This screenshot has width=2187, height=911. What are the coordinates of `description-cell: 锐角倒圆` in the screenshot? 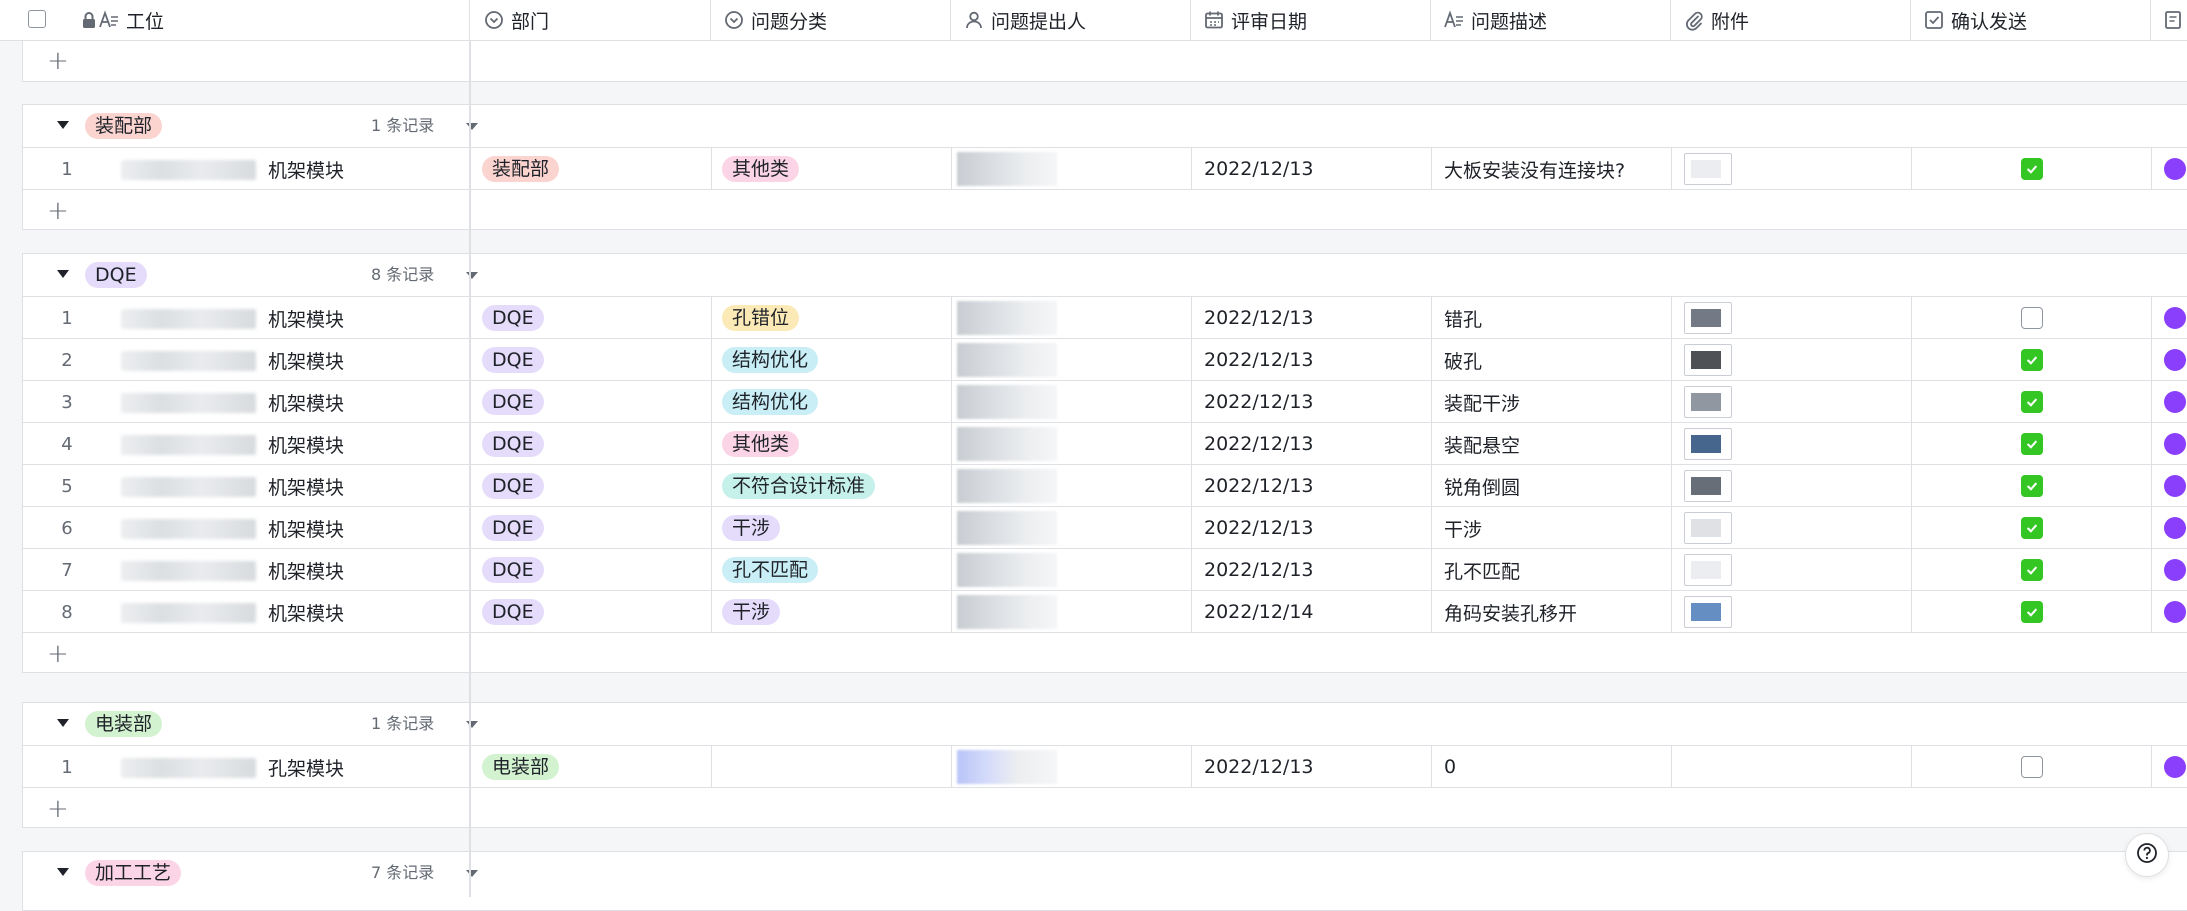 It's located at (1558, 486).